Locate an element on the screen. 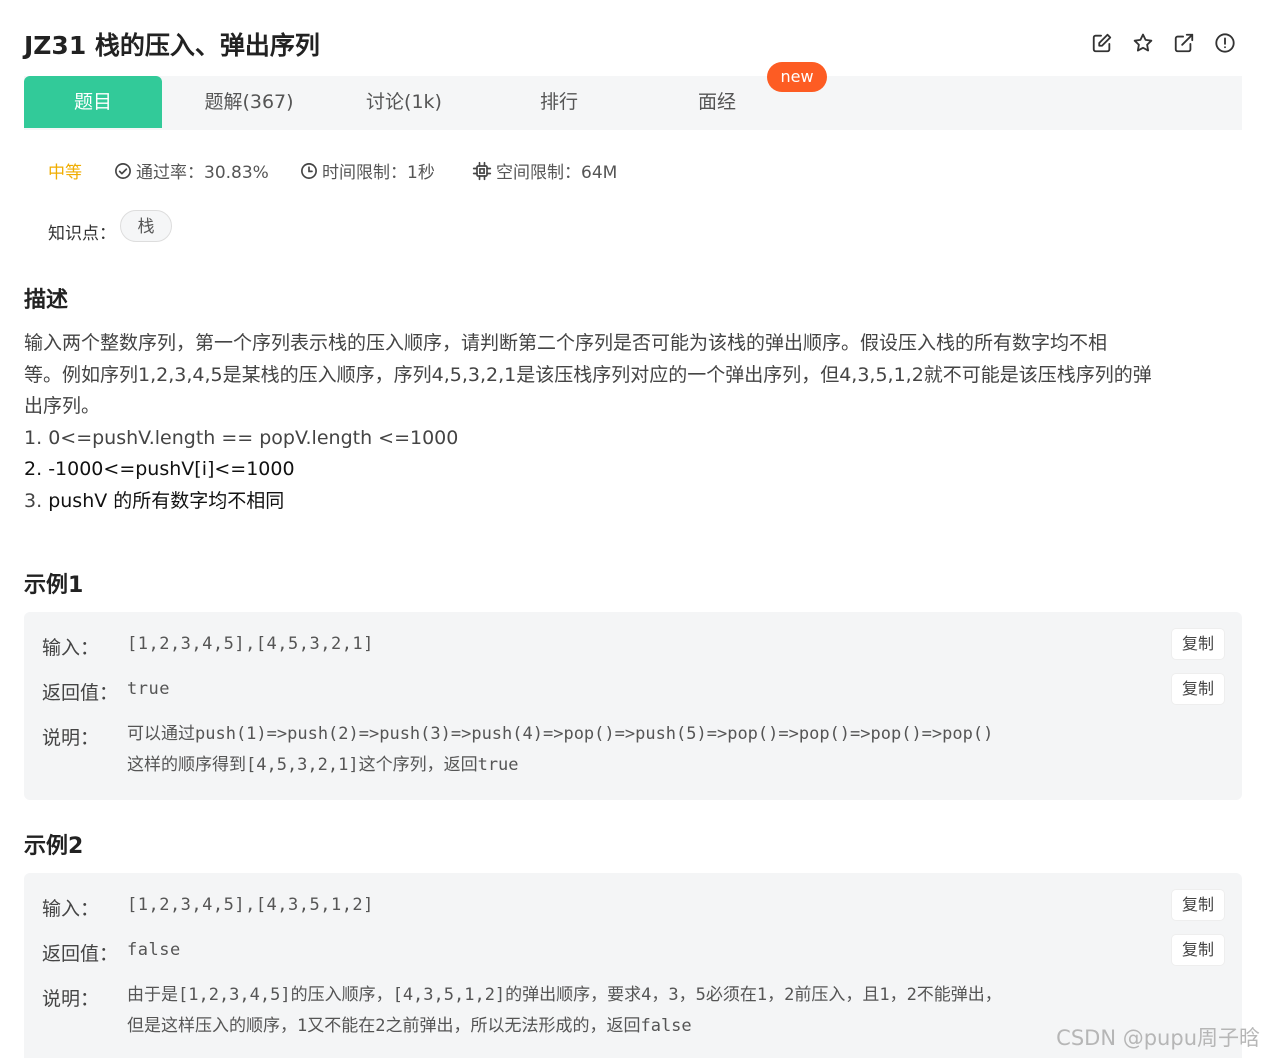 This screenshot has height=1058, width=1266. chip-icon is located at coordinates (482, 170).